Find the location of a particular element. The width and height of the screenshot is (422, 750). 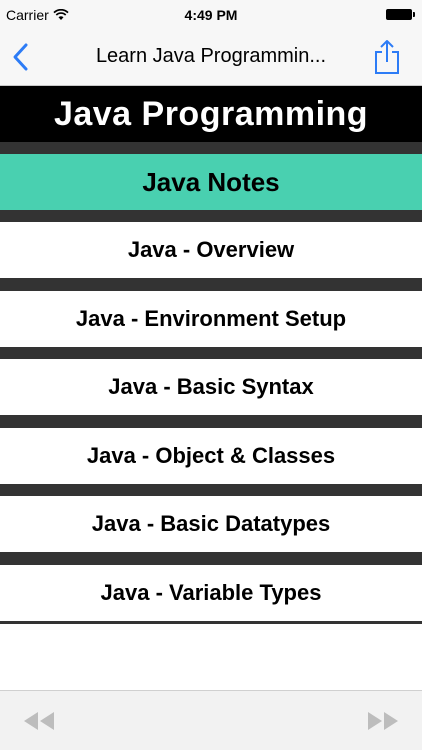

section-banner: Java Notes is located at coordinates (211, 182).